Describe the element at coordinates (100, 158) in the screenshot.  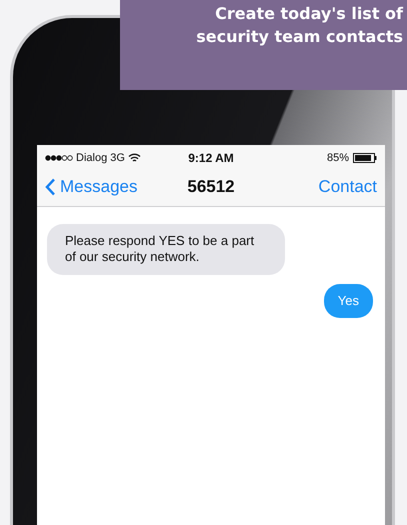
I see `carrier-name: Dialog 3G` at that location.